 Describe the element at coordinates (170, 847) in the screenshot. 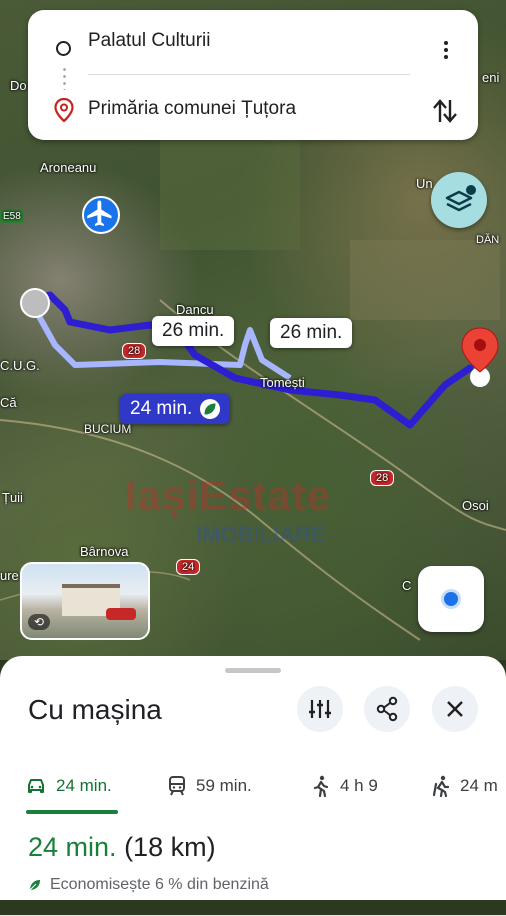

I see `summary-distance: (18 km)` at that location.